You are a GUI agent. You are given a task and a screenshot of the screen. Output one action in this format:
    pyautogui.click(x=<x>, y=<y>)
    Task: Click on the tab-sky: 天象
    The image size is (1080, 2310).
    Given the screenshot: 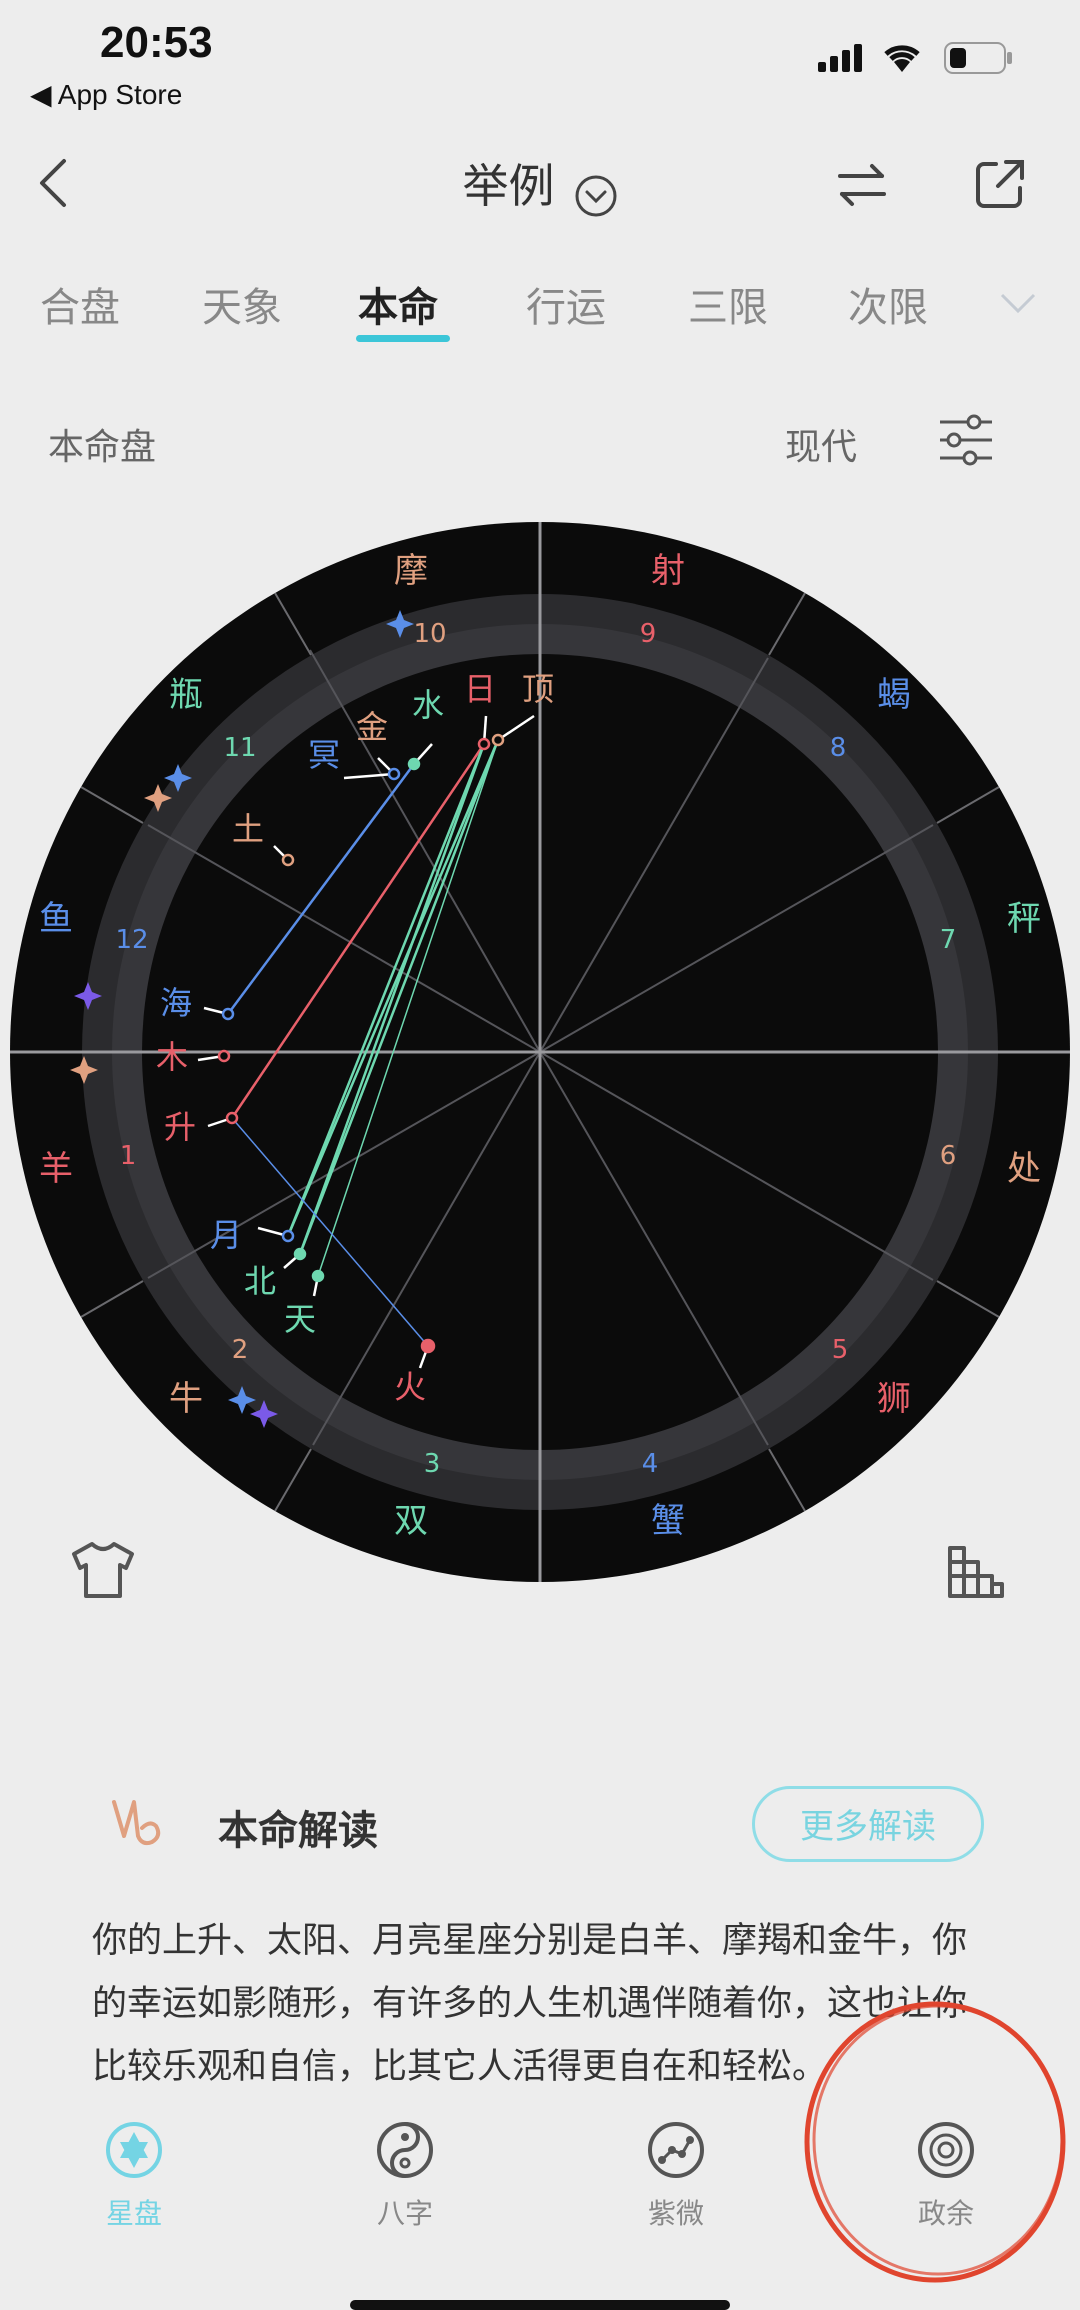 What is the action you would take?
    pyautogui.click(x=242, y=304)
    